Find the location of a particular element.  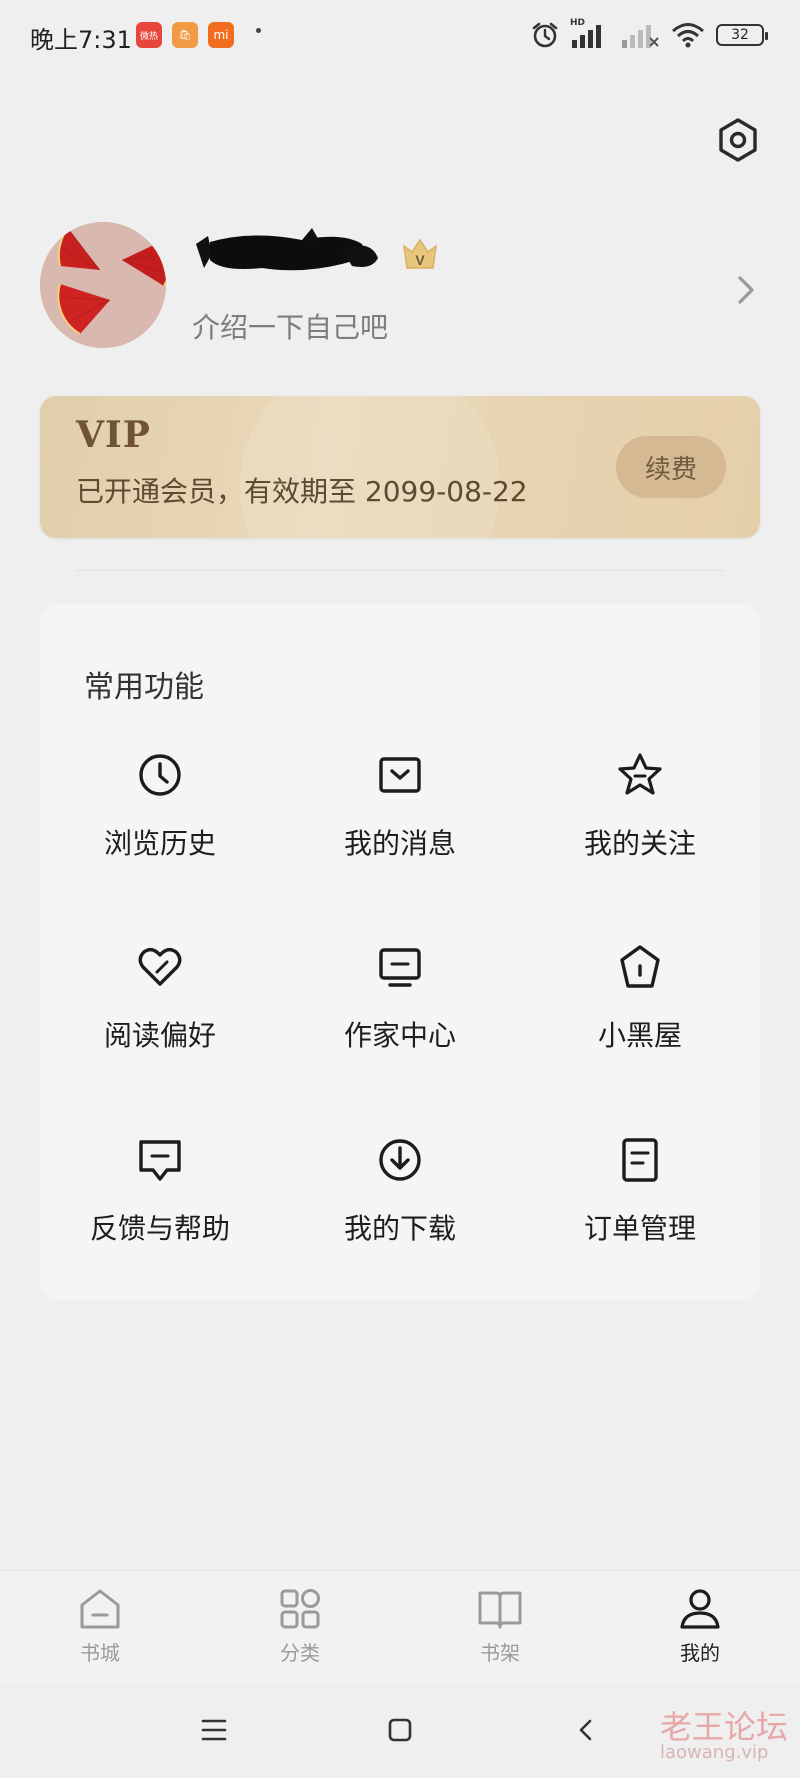

crown-v-icon: V is located at coordinates (420, 253).